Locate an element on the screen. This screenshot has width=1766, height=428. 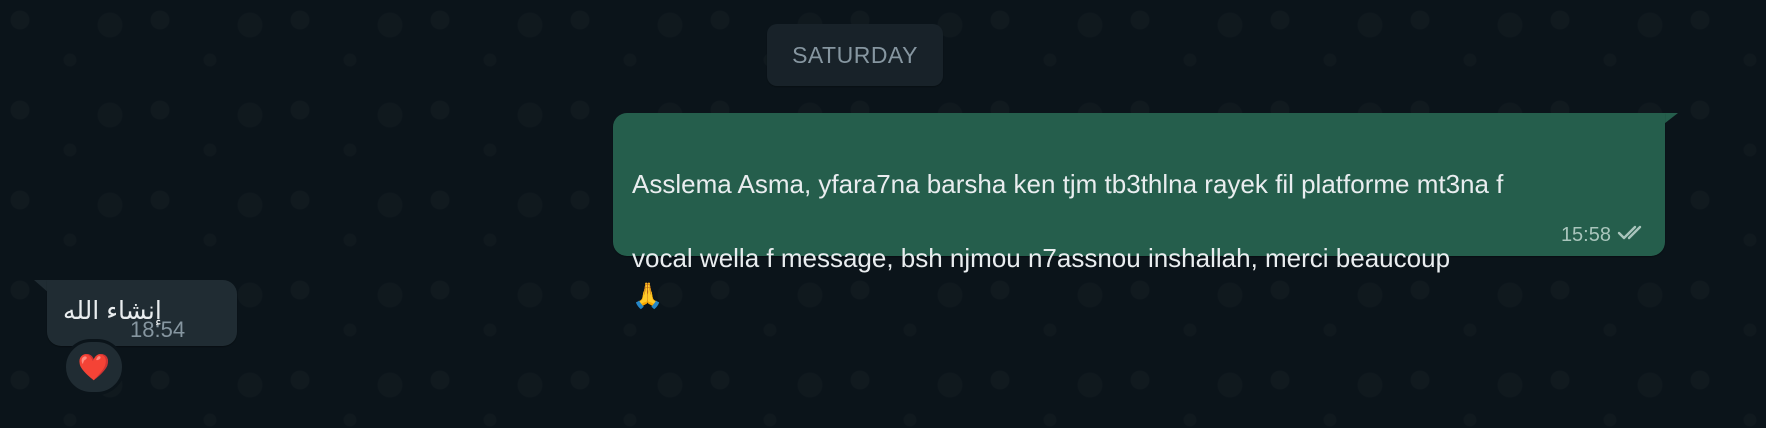
incoming-message-time: 18:54 is located at coordinates (158, 329).